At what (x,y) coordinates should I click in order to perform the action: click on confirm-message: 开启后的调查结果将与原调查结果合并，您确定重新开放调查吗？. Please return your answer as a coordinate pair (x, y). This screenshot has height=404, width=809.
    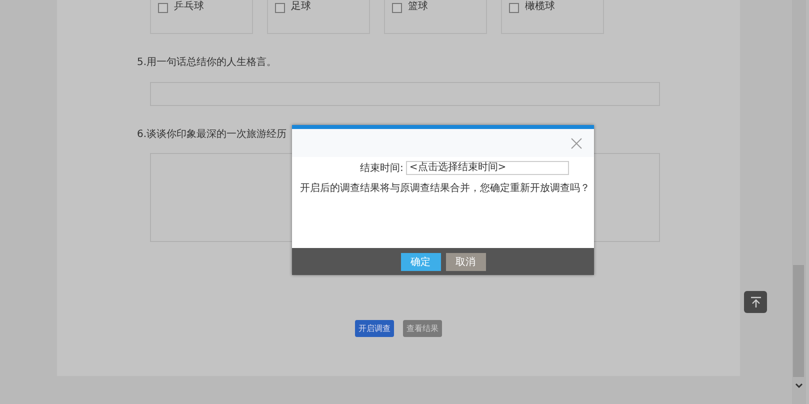
    Looking at the image, I should click on (443, 188).